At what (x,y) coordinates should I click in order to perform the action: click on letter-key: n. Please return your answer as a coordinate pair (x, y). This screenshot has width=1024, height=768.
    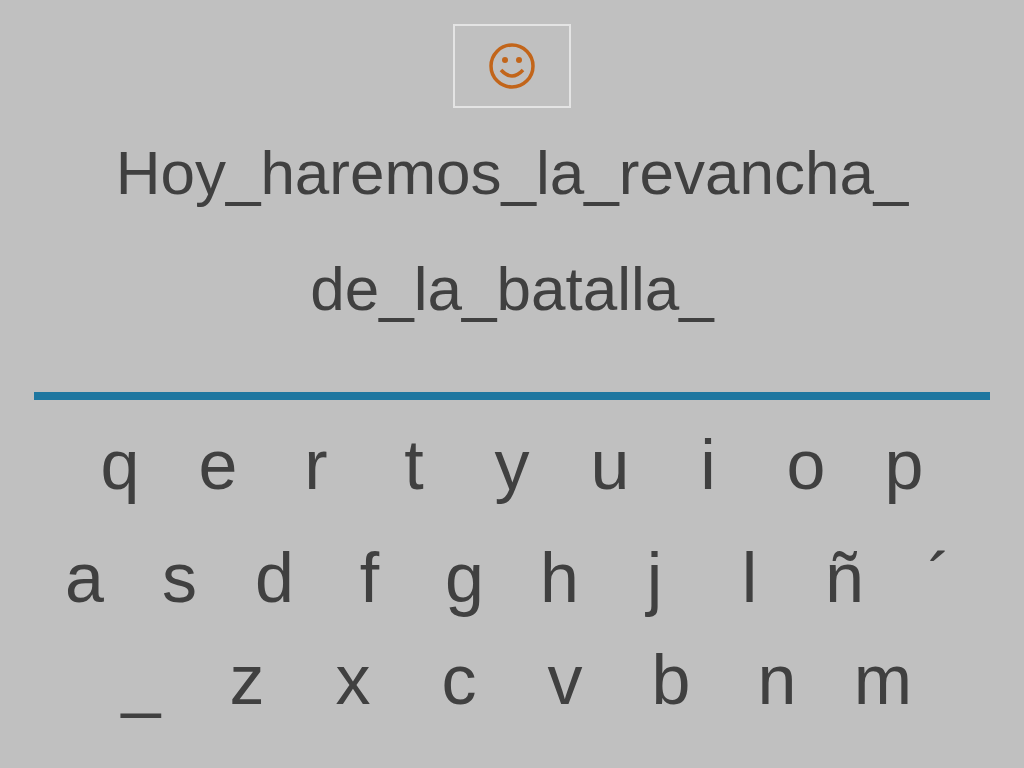
    Looking at the image, I should click on (777, 680).